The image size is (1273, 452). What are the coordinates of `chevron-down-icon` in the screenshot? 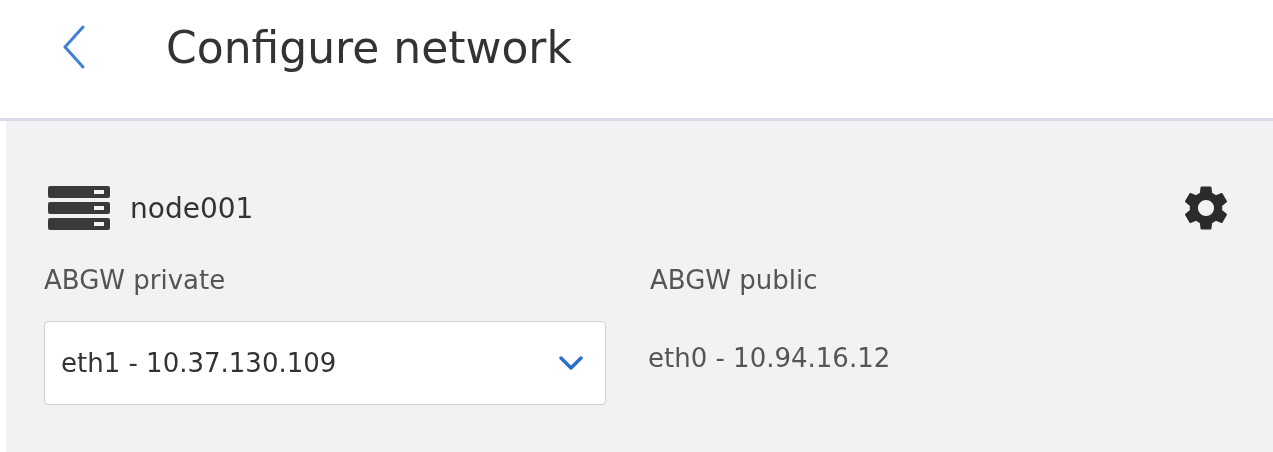 It's located at (571, 363).